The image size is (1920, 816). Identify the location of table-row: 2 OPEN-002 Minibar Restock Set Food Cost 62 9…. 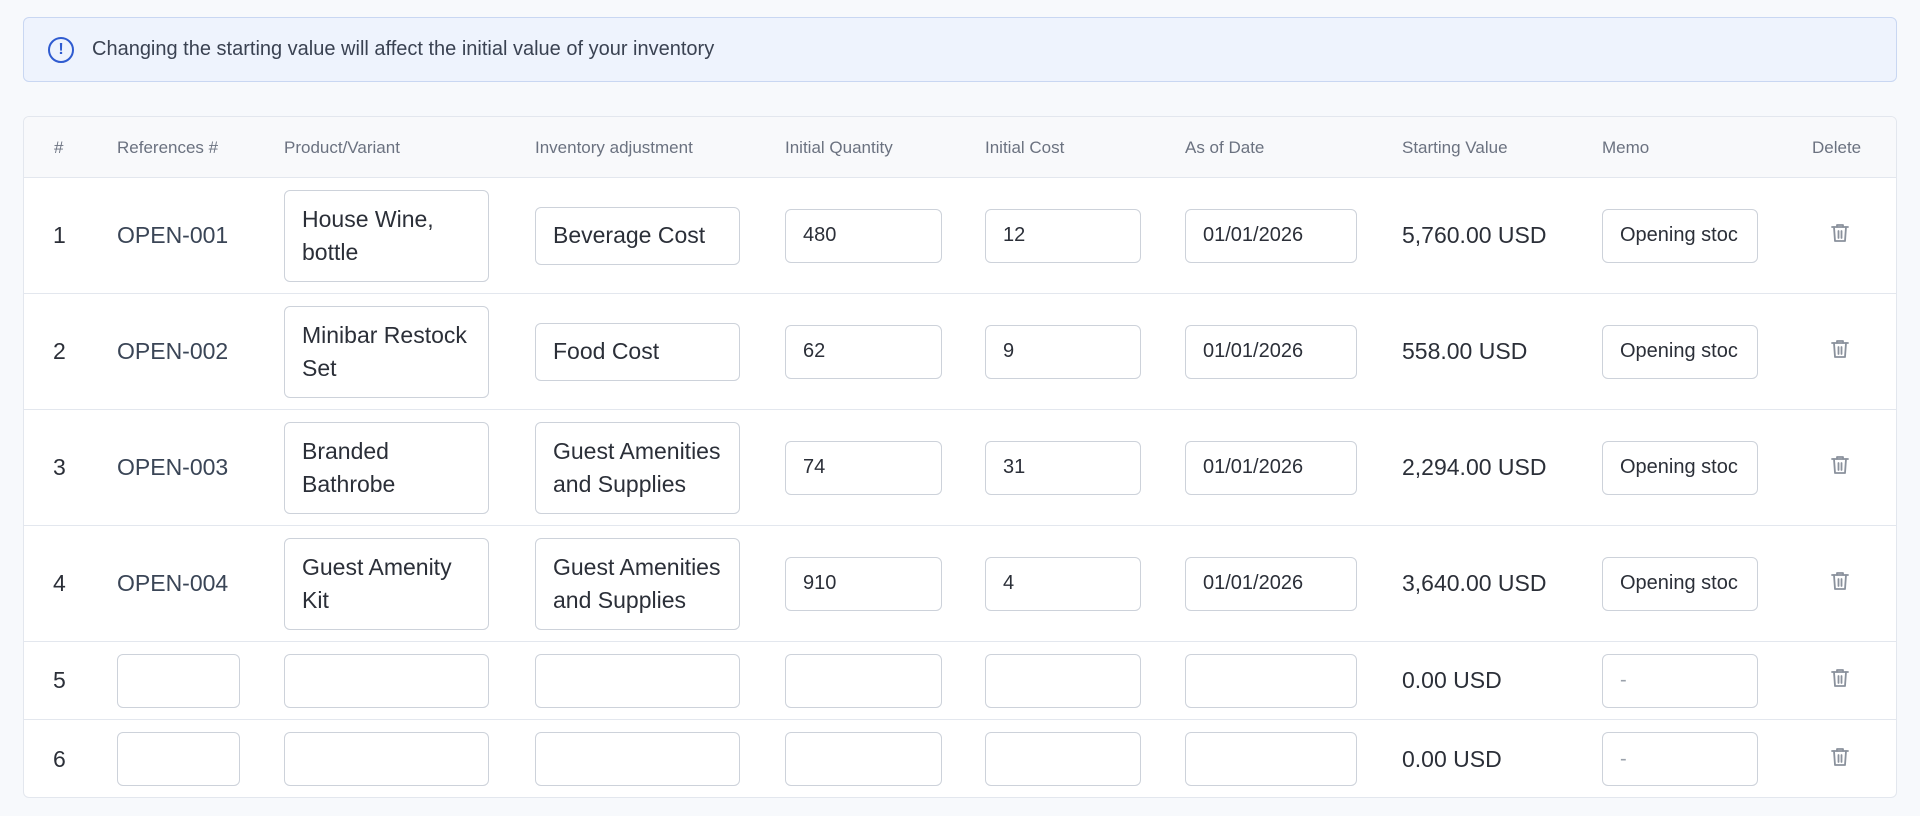
(960, 352).